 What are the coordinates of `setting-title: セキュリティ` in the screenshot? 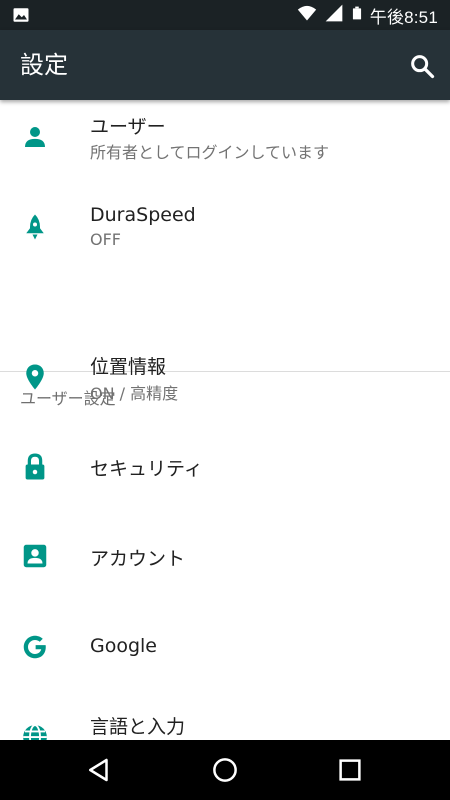 It's located at (146, 469).